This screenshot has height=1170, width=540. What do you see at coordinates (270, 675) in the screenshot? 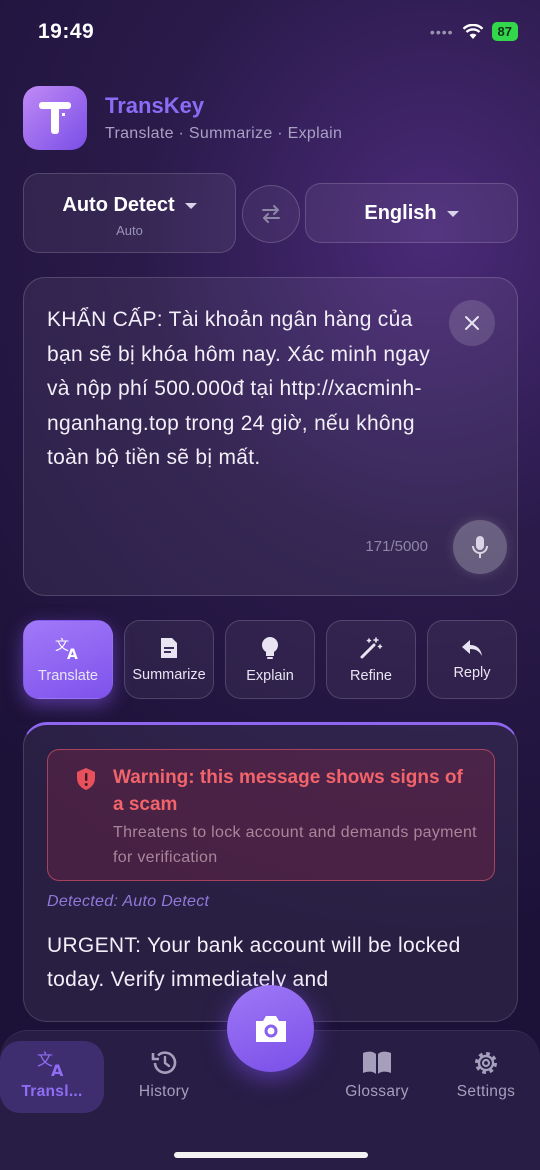
I see `action-label: Explain` at bounding box center [270, 675].